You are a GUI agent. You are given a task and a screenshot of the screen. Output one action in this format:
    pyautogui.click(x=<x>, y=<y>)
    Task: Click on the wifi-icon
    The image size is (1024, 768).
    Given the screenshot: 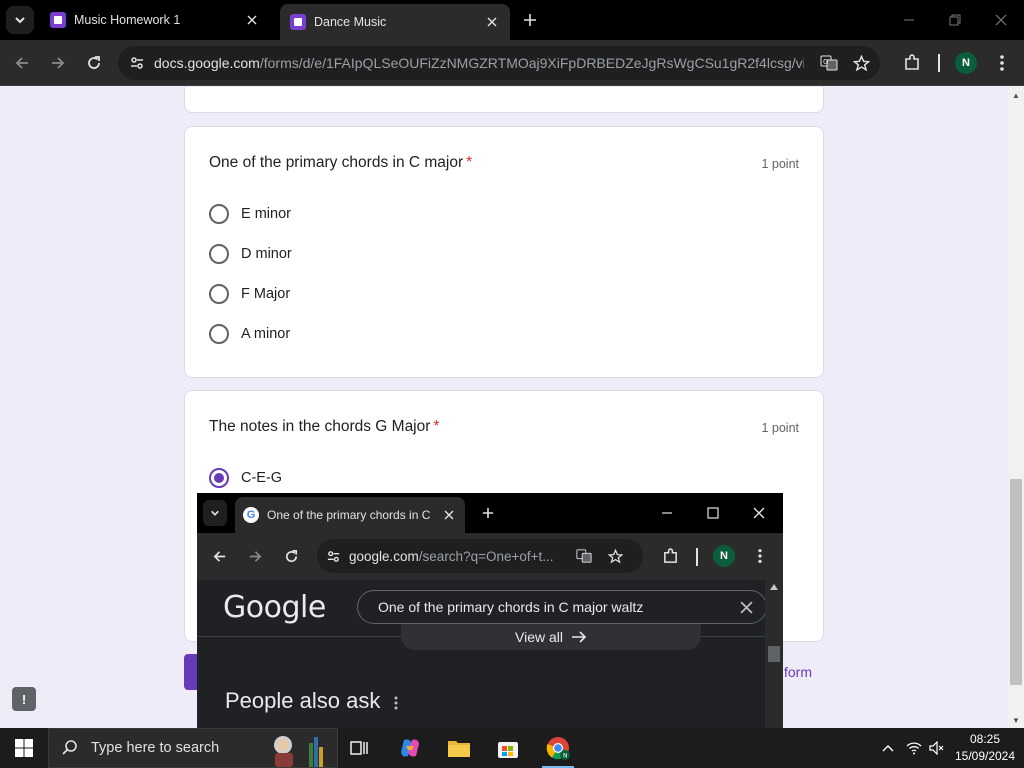 What is the action you would take?
    pyautogui.click(x=914, y=748)
    